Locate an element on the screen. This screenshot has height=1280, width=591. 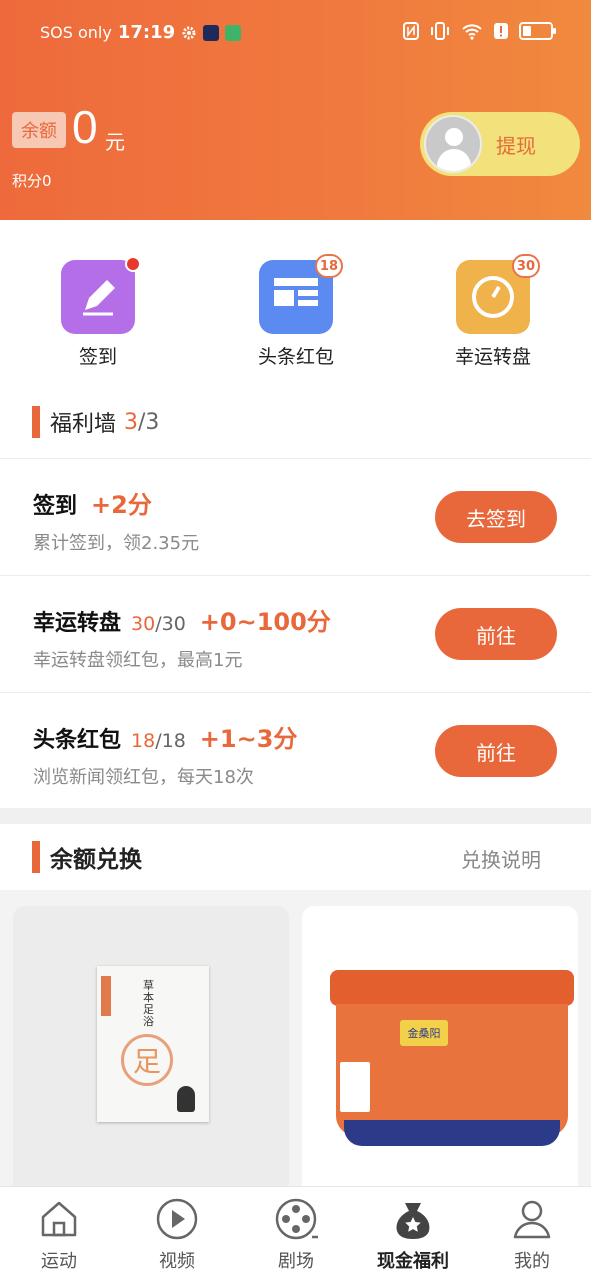
product-package-mark: 足 is located at coordinates (147, 1060).